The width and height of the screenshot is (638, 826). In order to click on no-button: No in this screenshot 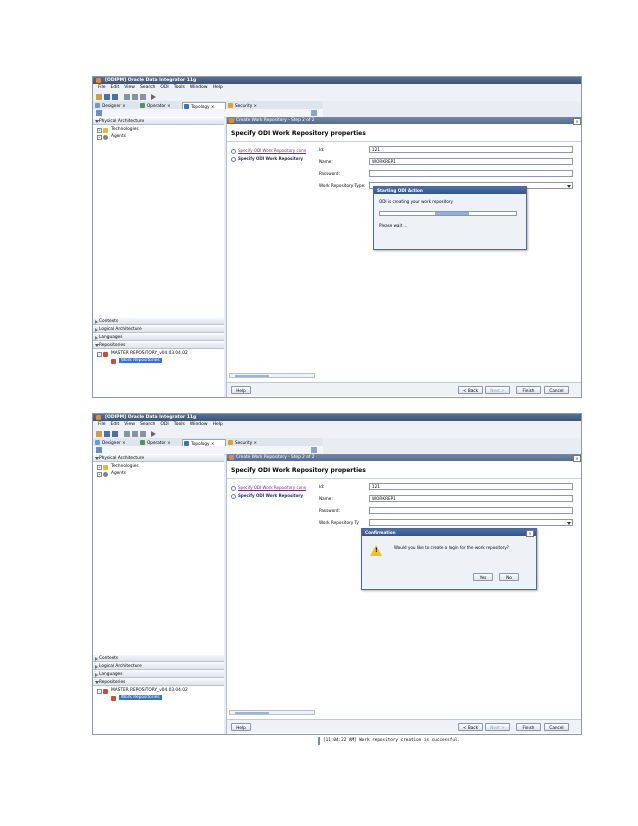, I will do `click(509, 577)`.